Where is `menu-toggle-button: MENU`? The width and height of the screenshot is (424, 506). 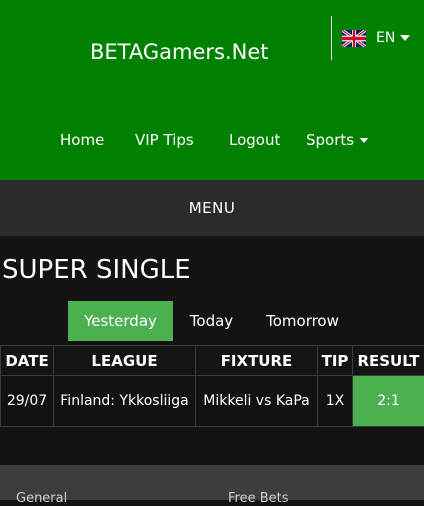 menu-toggle-button: MENU is located at coordinates (212, 208).